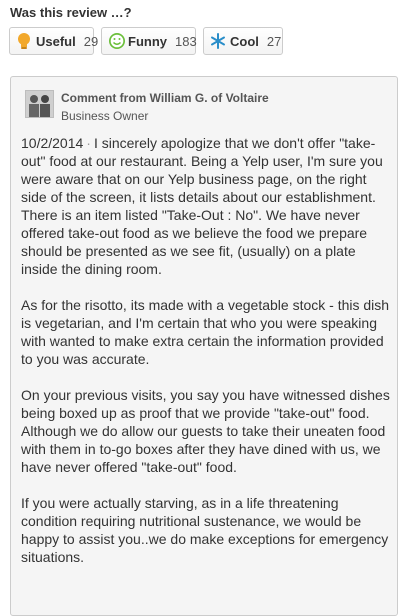 This screenshot has height=616, width=409. I want to click on vote-buttons: Useful 29 Funny 183 Cool 27, so click(146, 41).